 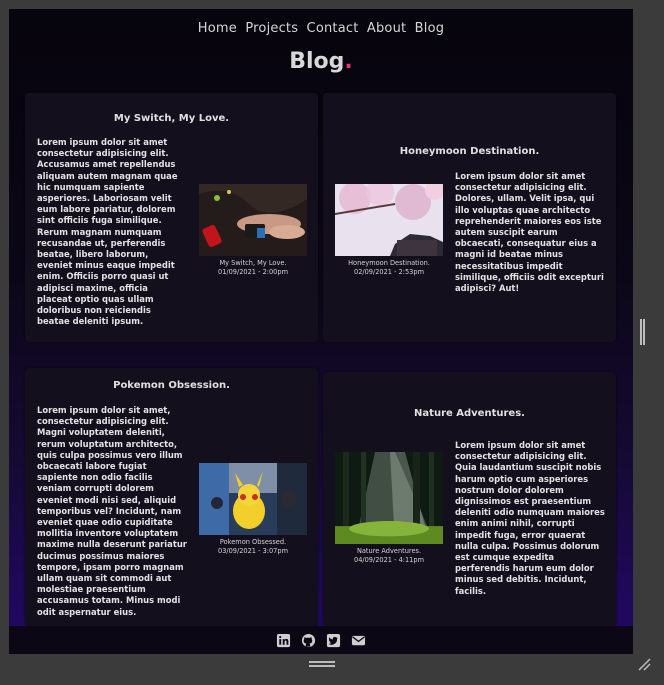 What do you see at coordinates (386, 28) in the screenshot?
I see `nav-about-link: About` at bounding box center [386, 28].